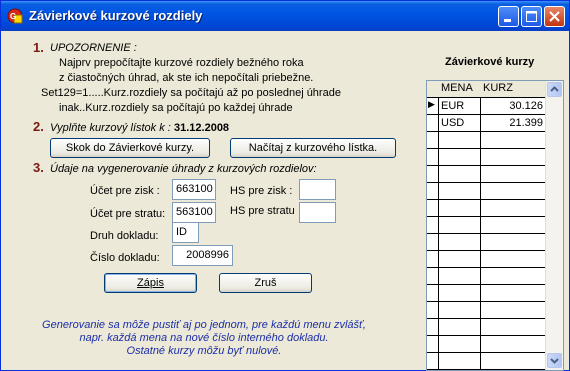 The height and width of the screenshot is (371, 570). What do you see at coordinates (202, 255) in the screenshot?
I see `cislo-dokladu-field: 2008996` at bounding box center [202, 255].